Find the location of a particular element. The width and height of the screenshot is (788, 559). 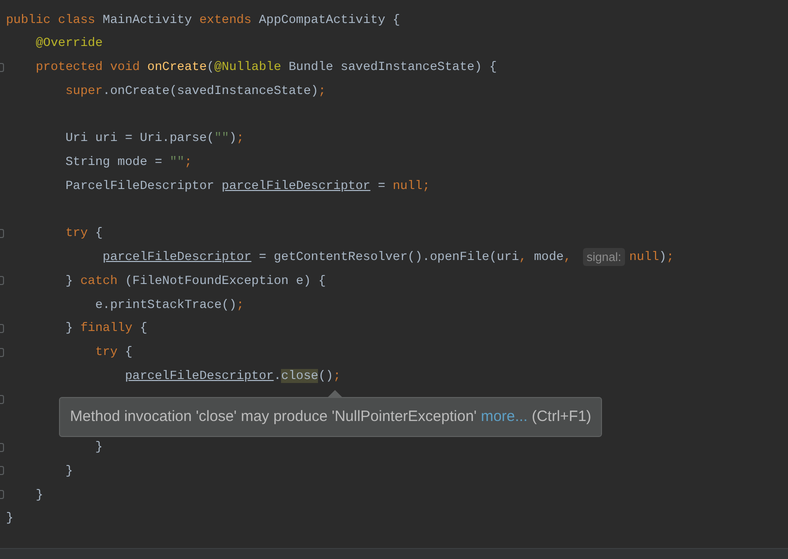

code-text: Uri uri = Uri.parse(""); is located at coordinates (154, 139).